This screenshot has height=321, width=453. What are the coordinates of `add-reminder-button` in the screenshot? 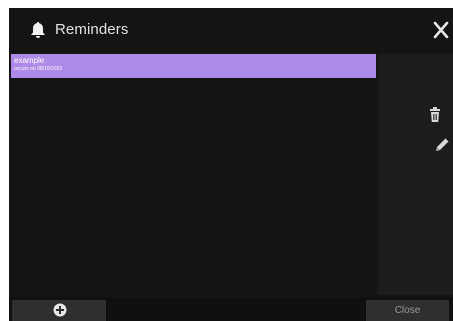 It's located at (59, 310).